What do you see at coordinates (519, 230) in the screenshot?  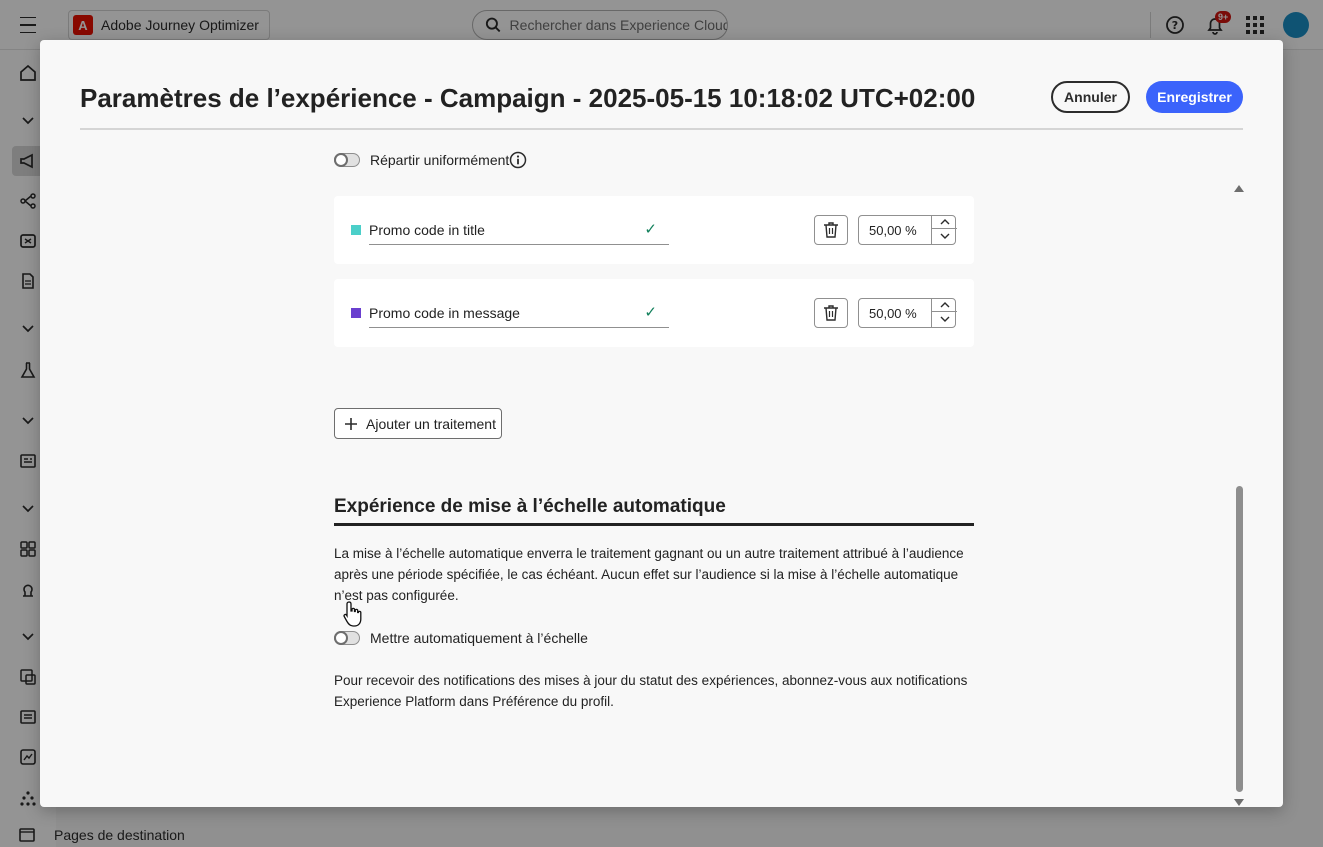 I see `treatment-name-field: Promo code in title ✓` at bounding box center [519, 230].